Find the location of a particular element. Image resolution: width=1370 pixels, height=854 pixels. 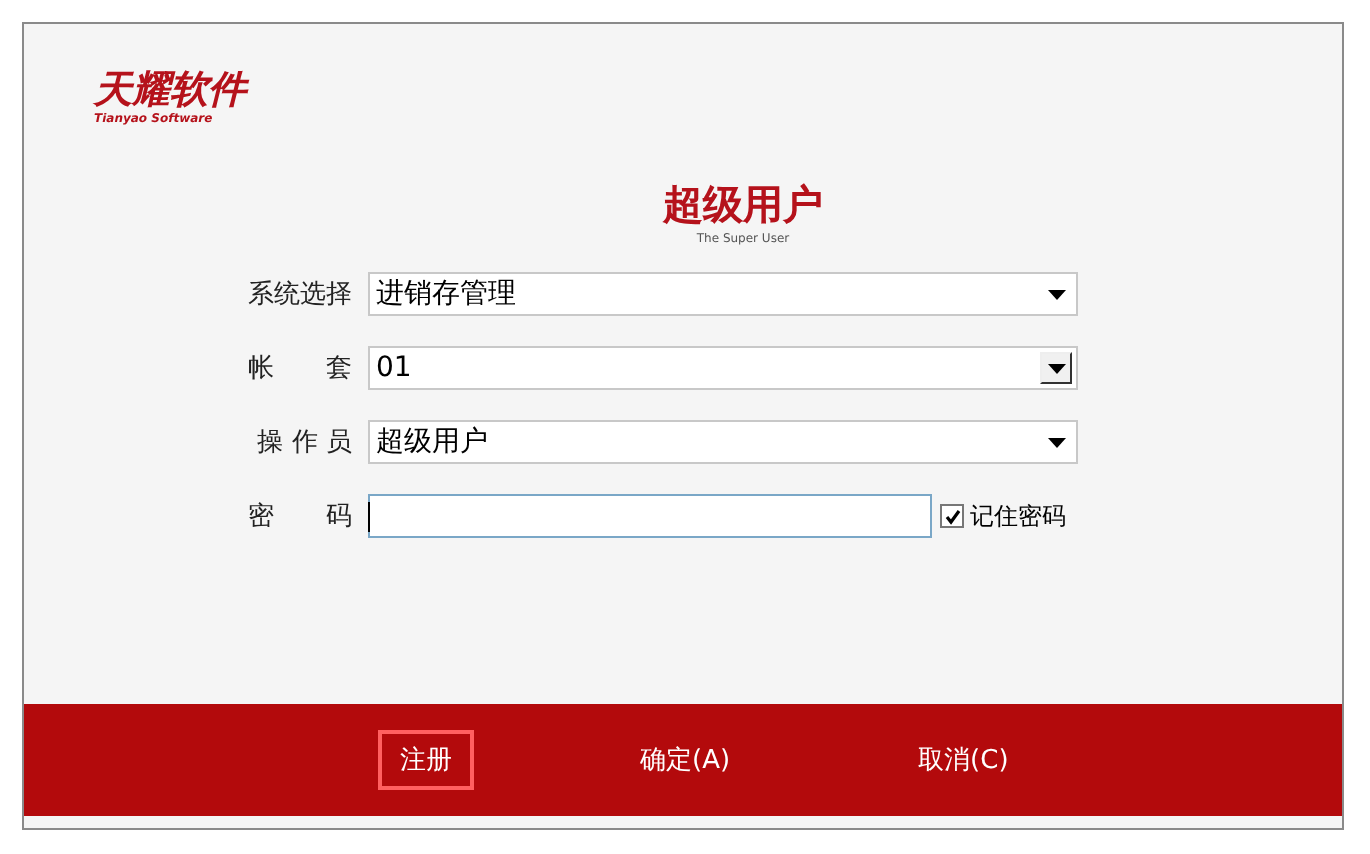

password-field is located at coordinates (650, 516).